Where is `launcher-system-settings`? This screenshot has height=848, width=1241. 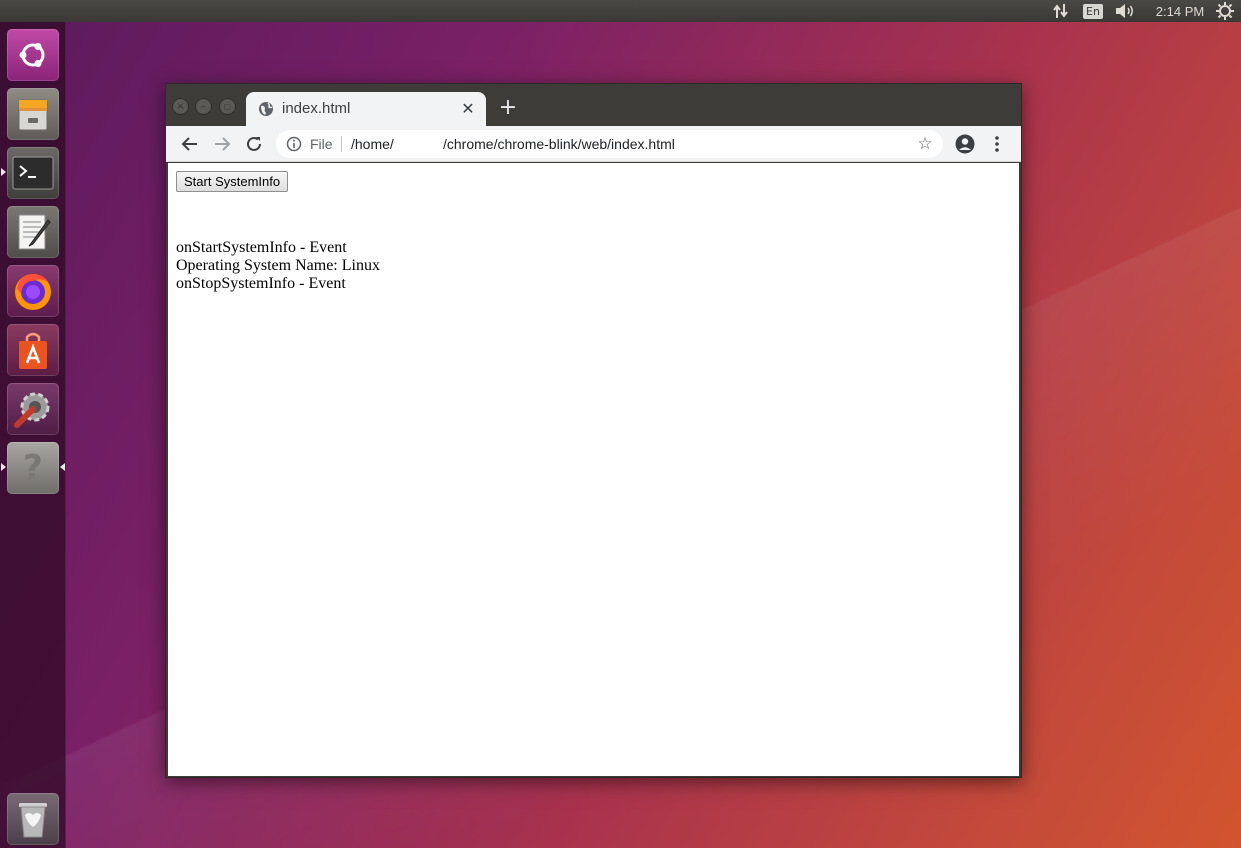 launcher-system-settings is located at coordinates (33, 409).